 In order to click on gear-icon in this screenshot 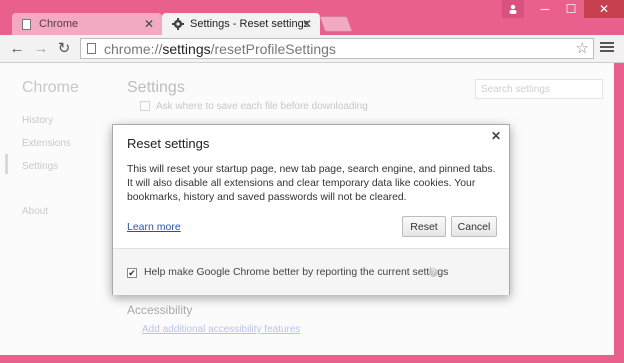, I will do `click(178, 24)`.